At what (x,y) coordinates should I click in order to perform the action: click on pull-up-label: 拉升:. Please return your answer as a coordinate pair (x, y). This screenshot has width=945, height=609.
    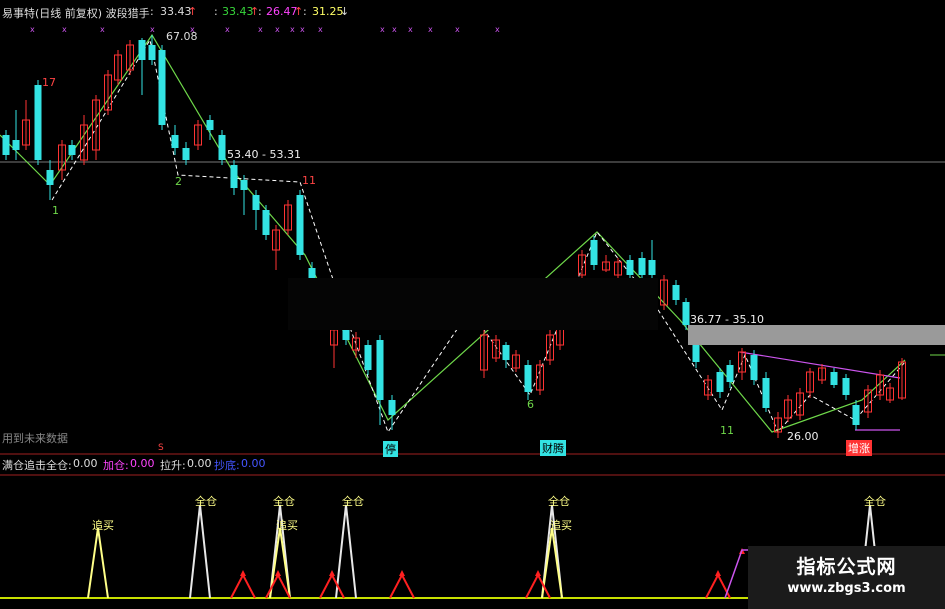
    Looking at the image, I should click on (173, 465).